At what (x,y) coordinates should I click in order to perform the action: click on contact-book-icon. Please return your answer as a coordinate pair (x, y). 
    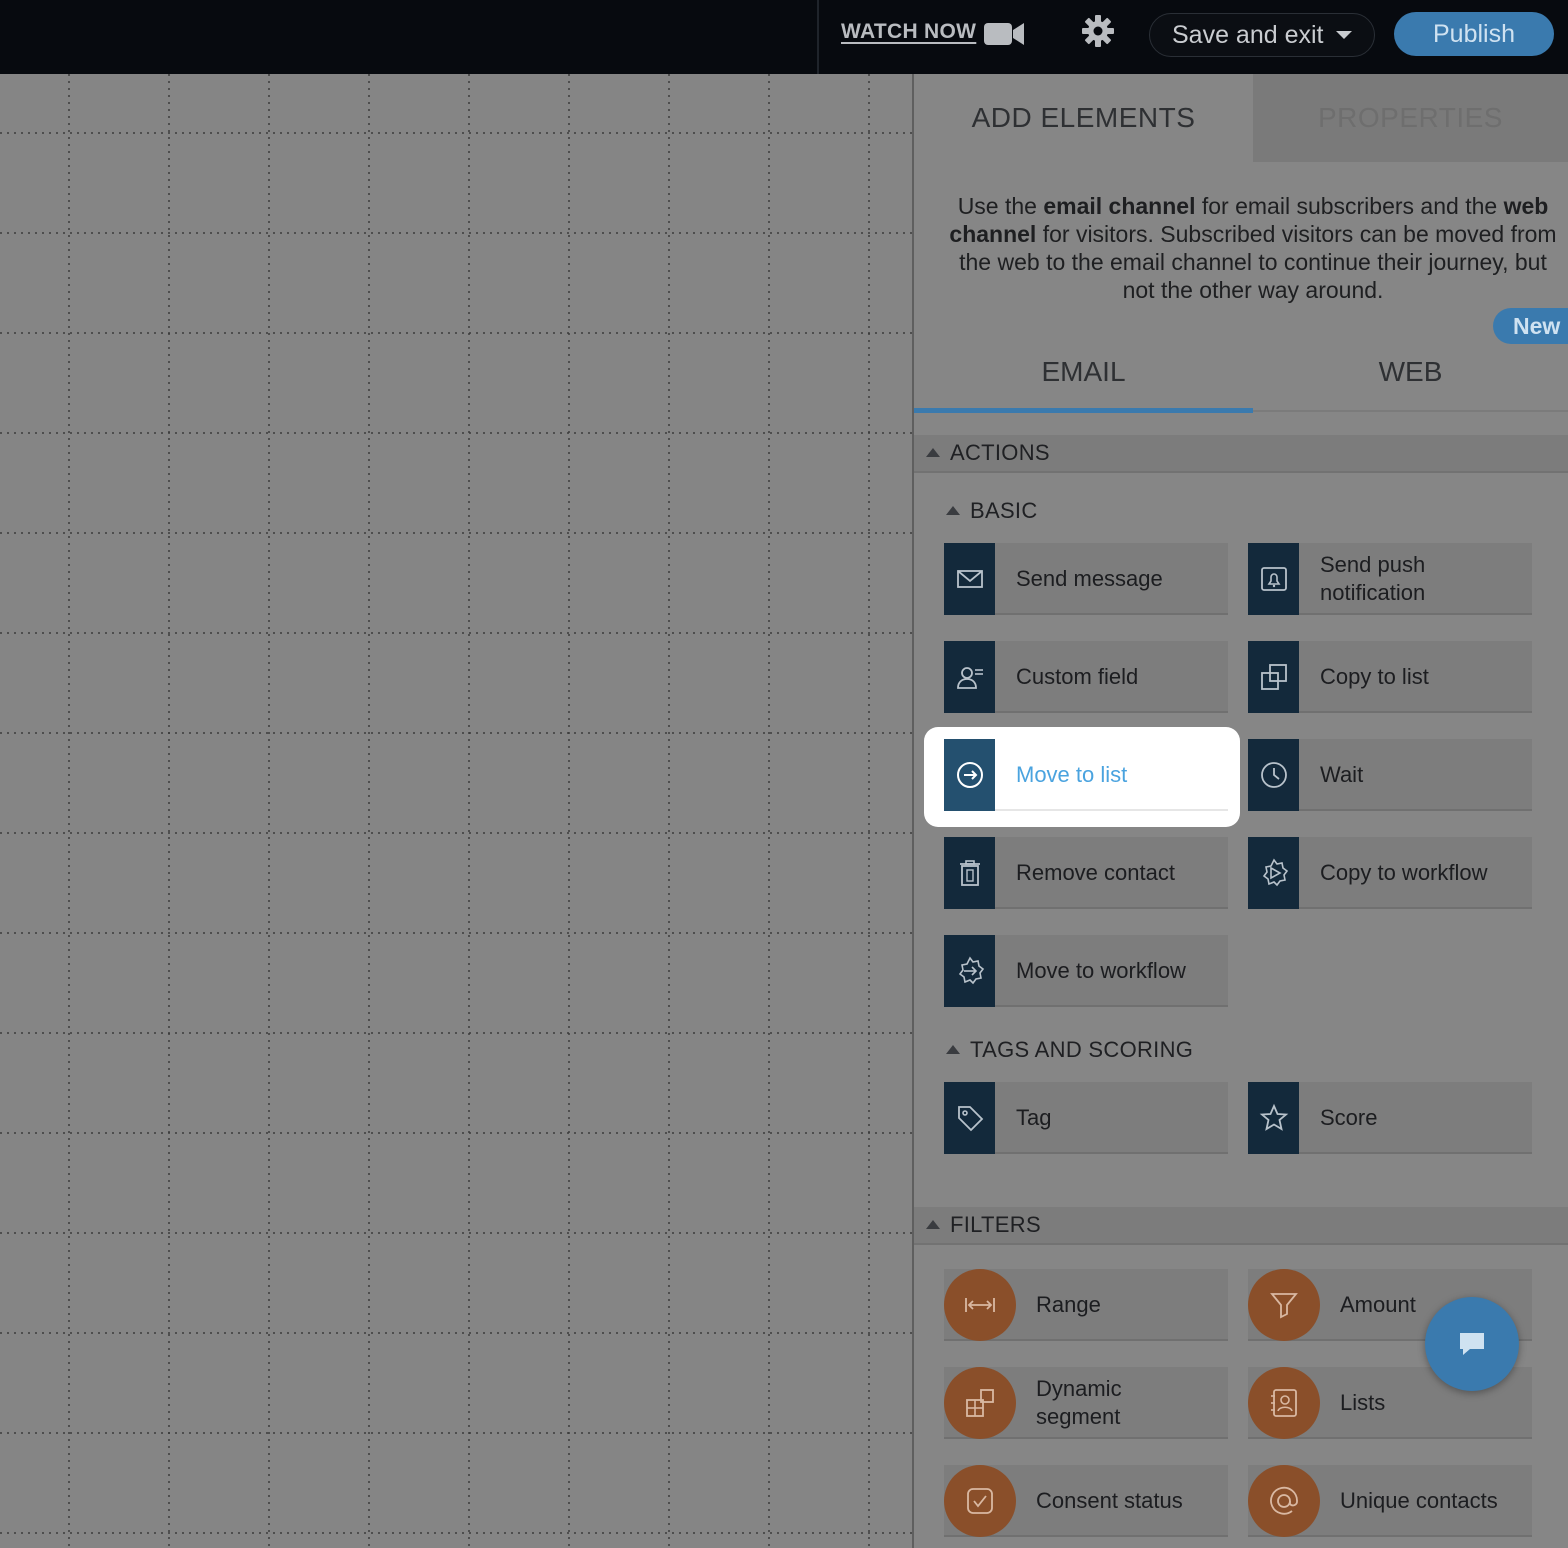
    Looking at the image, I should click on (1284, 1403).